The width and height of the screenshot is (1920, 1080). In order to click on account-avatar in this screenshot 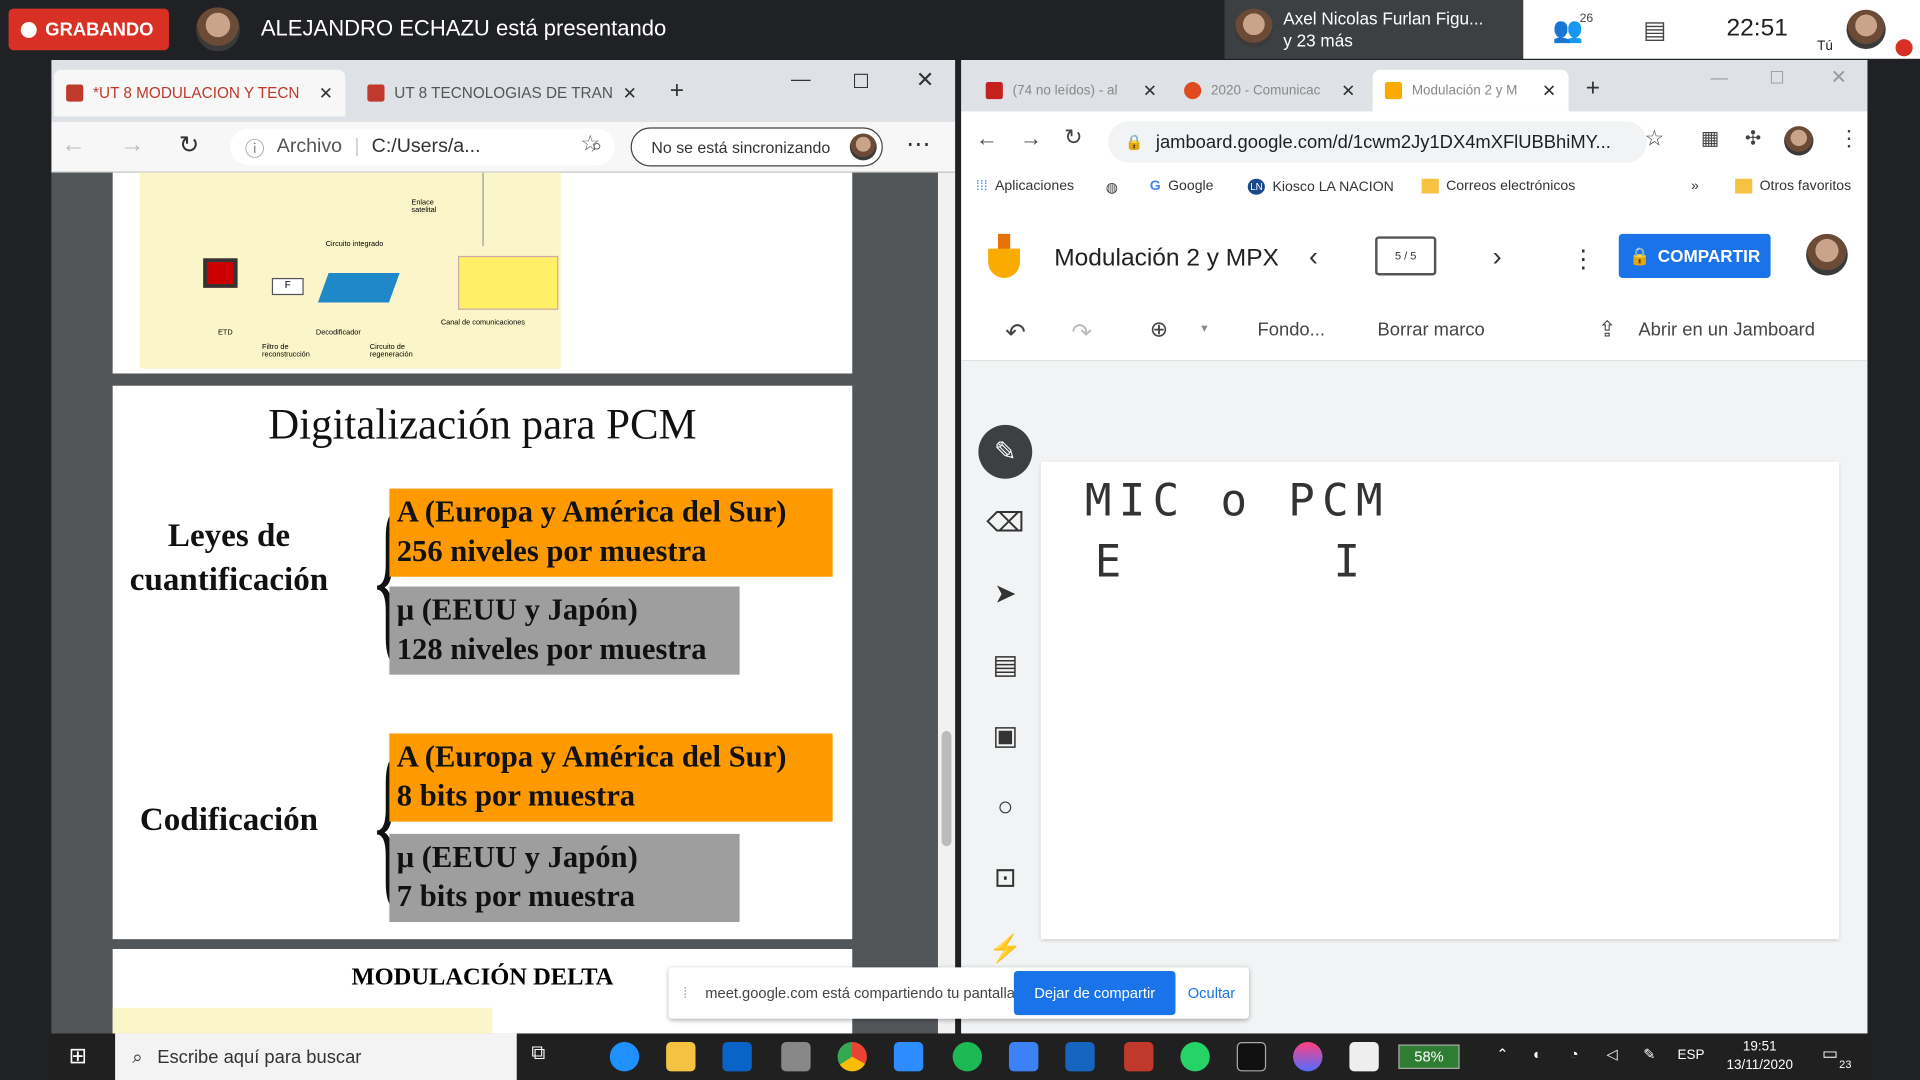, I will do `click(1827, 254)`.